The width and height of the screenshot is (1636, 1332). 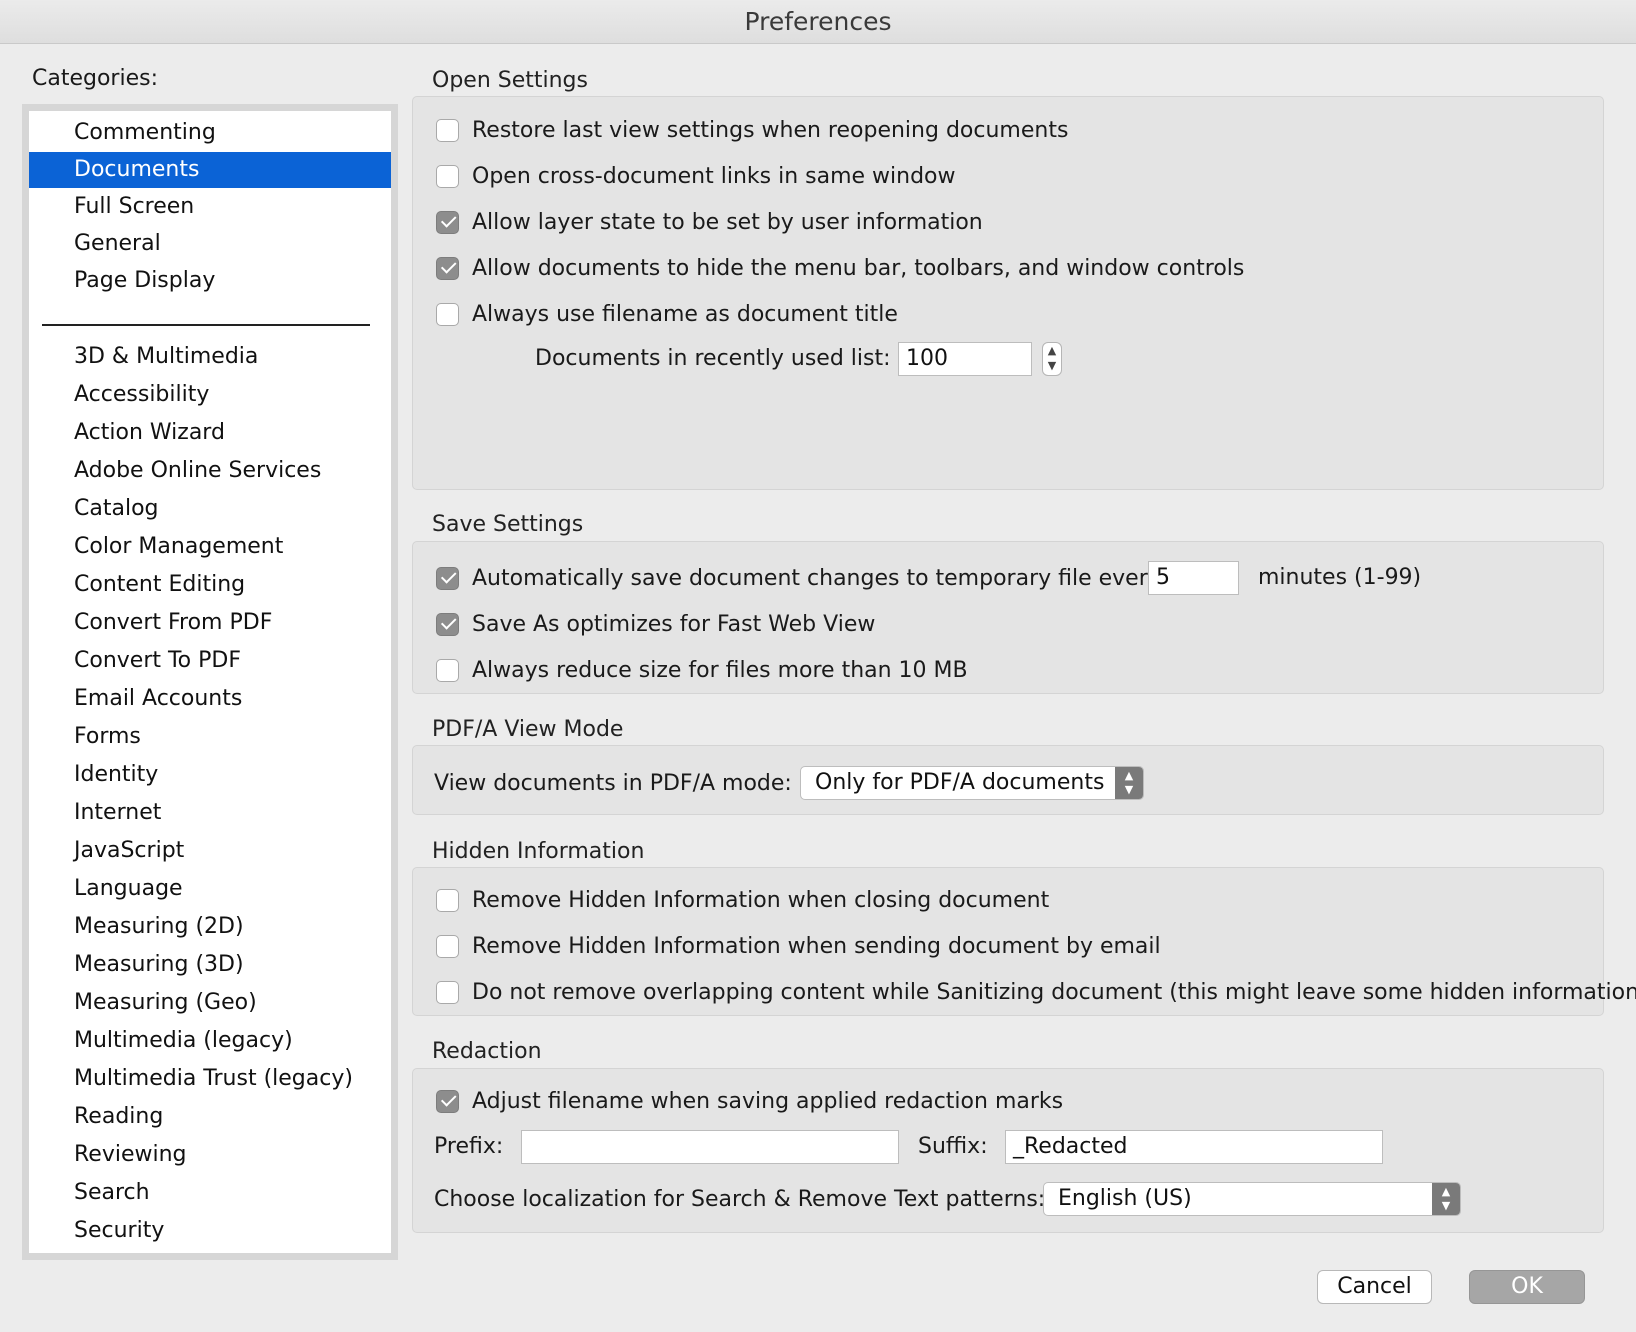 I want to click on suffix-label: Suffix:, so click(x=953, y=1146).